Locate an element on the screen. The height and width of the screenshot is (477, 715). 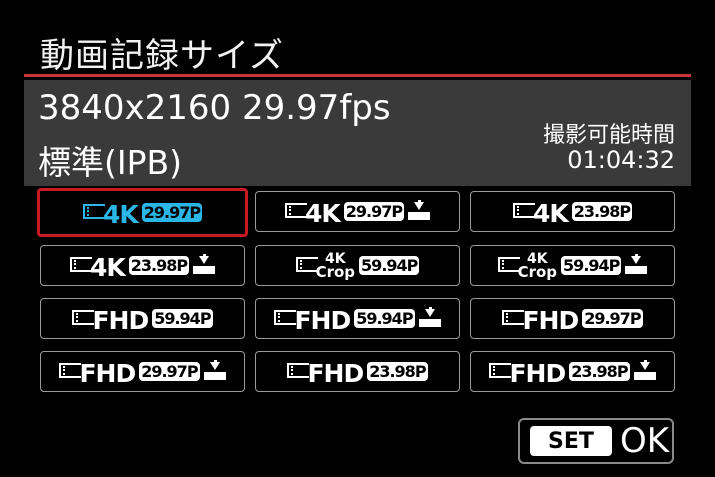
title-rule is located at coordinates (357, 75).